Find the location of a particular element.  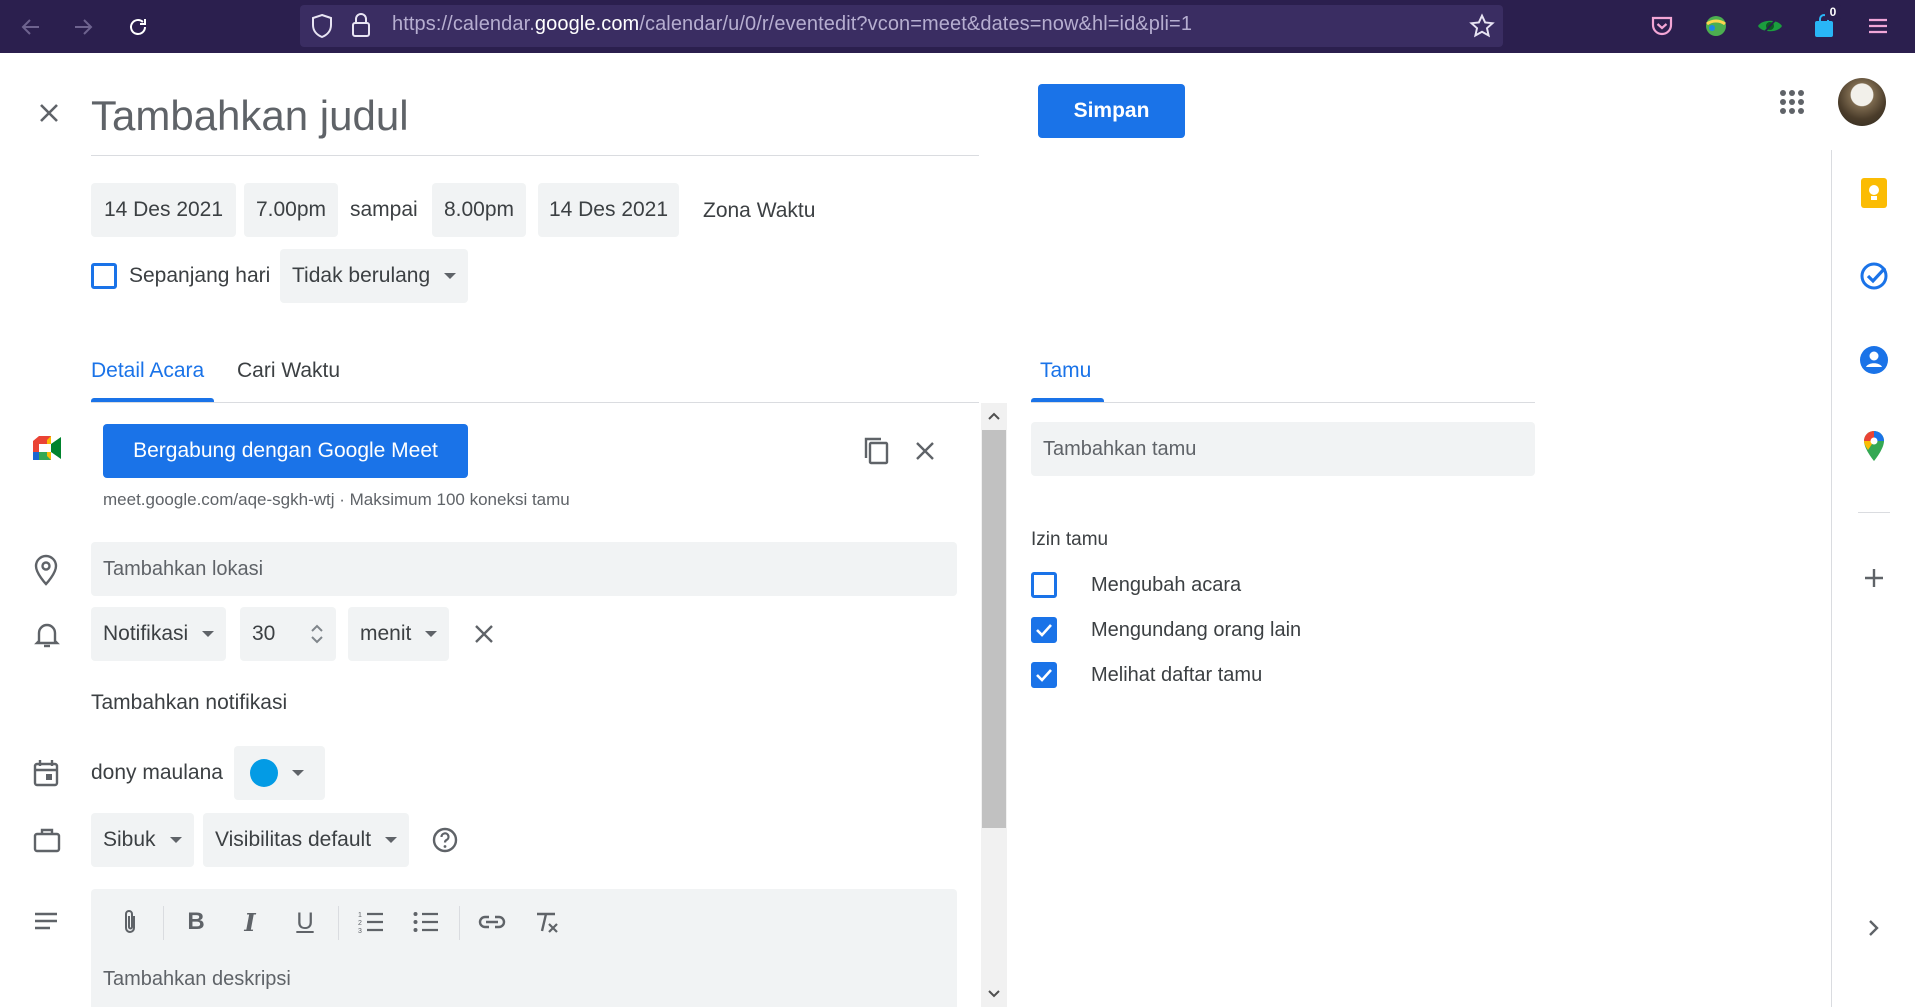

start-date-chip: 14 Des 2021 is located at coordinates (163, 210).